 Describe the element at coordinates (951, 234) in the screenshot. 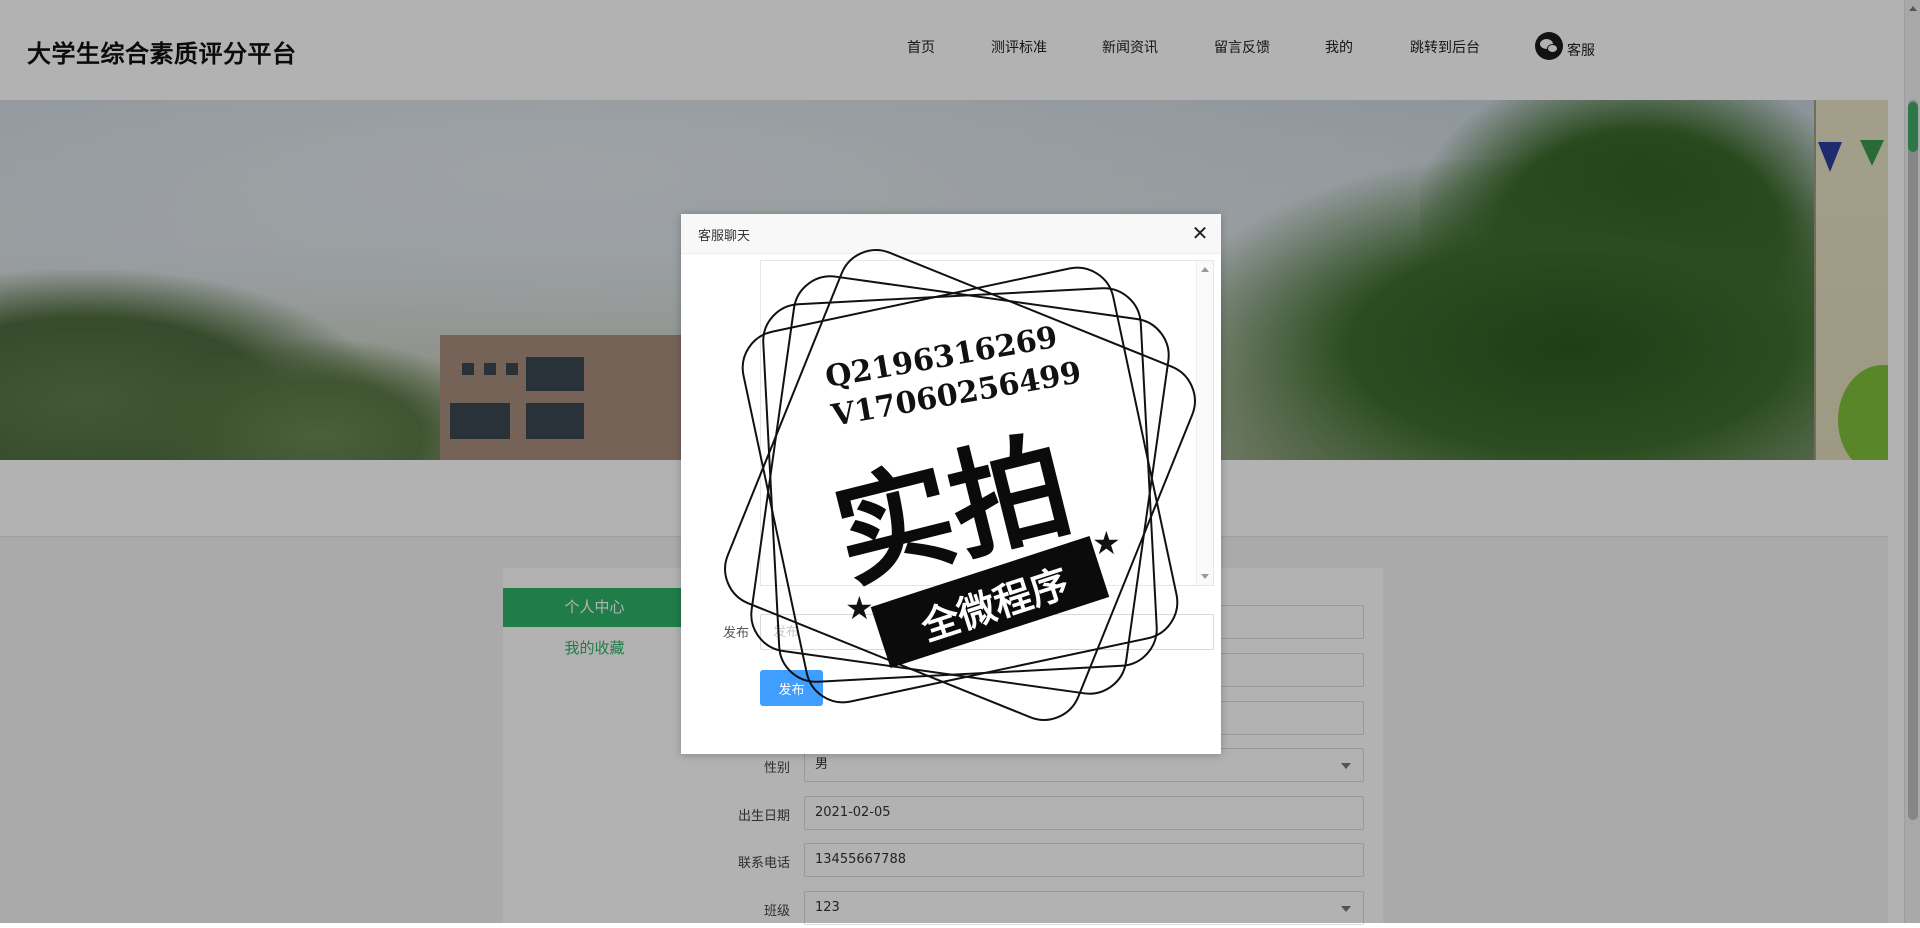

I see `dialog-header: 客服聊天 ✕` at that location.